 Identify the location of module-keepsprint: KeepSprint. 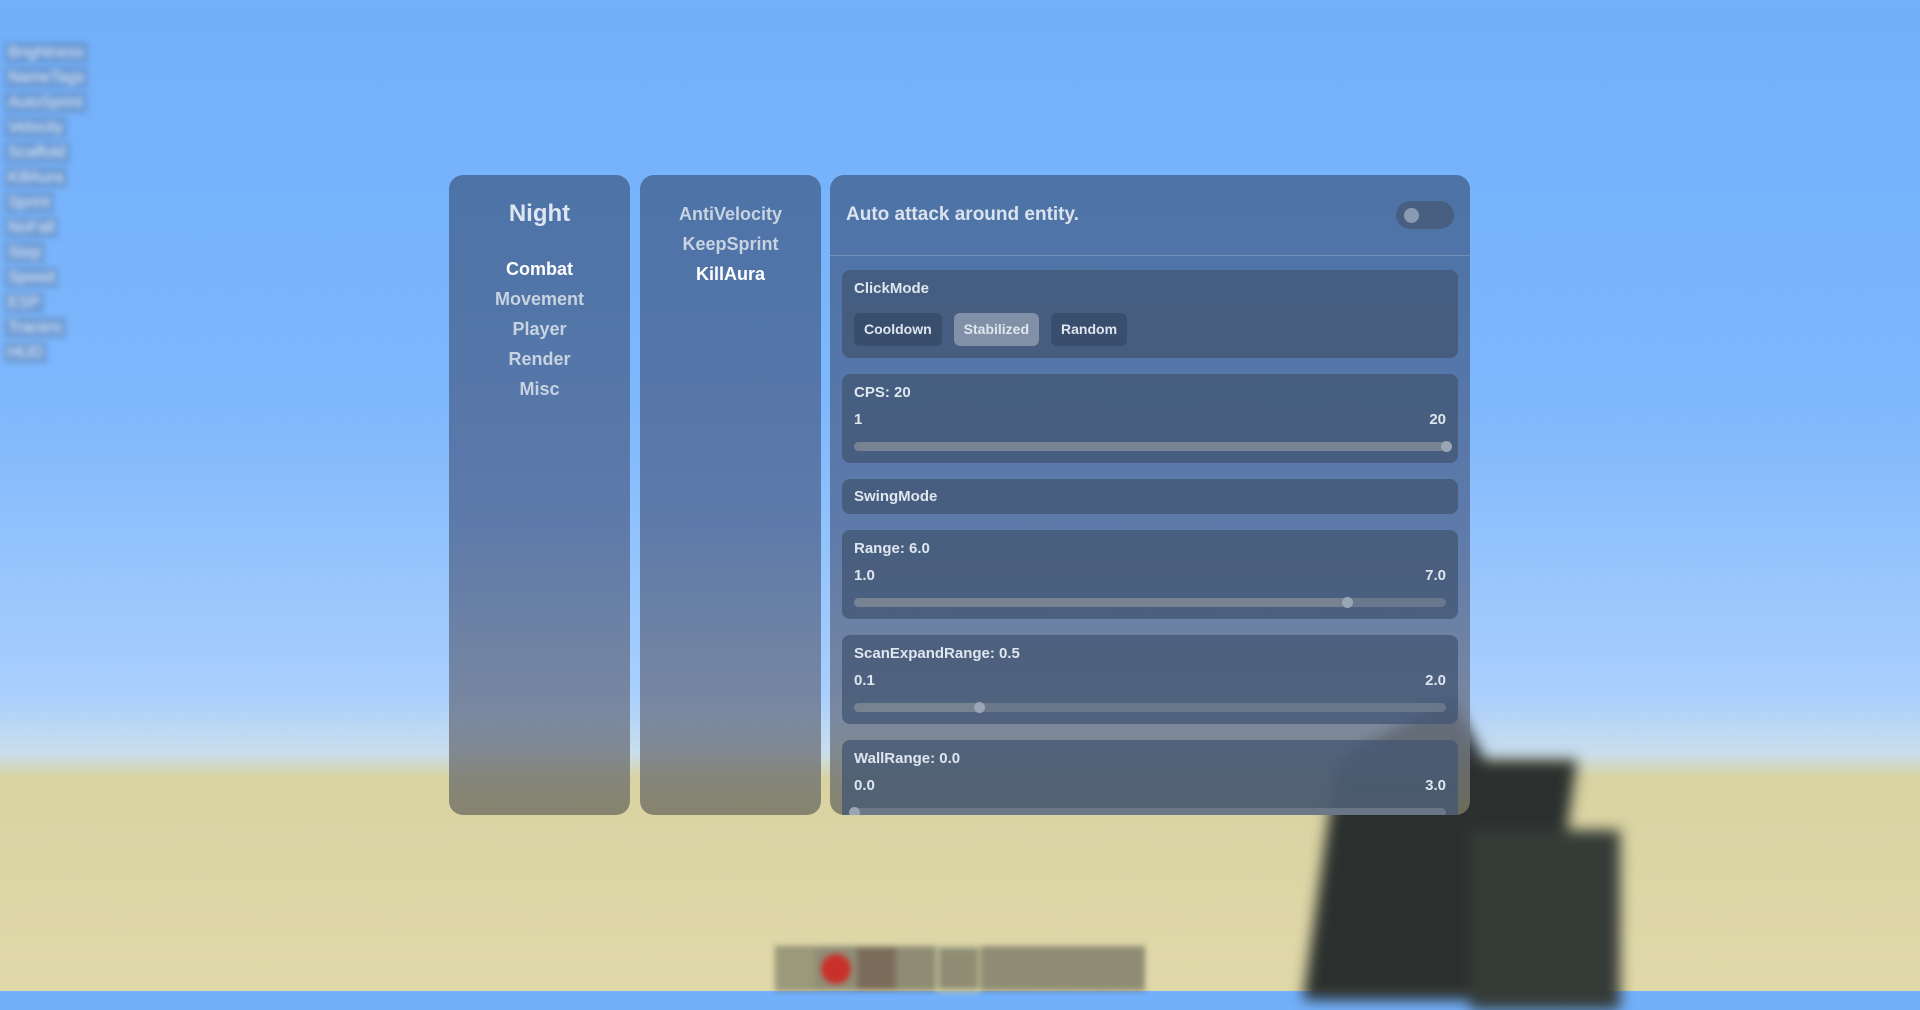
(730, 244).